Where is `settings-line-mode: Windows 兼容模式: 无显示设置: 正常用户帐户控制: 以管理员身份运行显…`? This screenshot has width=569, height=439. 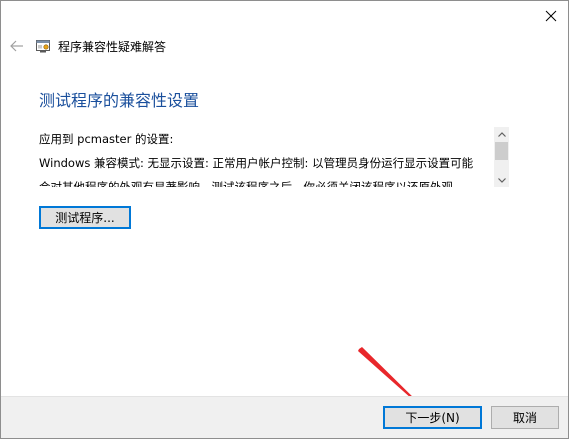
settings-line-mode: Windows 兼容模式: 无显示设置: 正常用户帐户控制: 以管理员身份运行显… is located at coordinates (256, 163).